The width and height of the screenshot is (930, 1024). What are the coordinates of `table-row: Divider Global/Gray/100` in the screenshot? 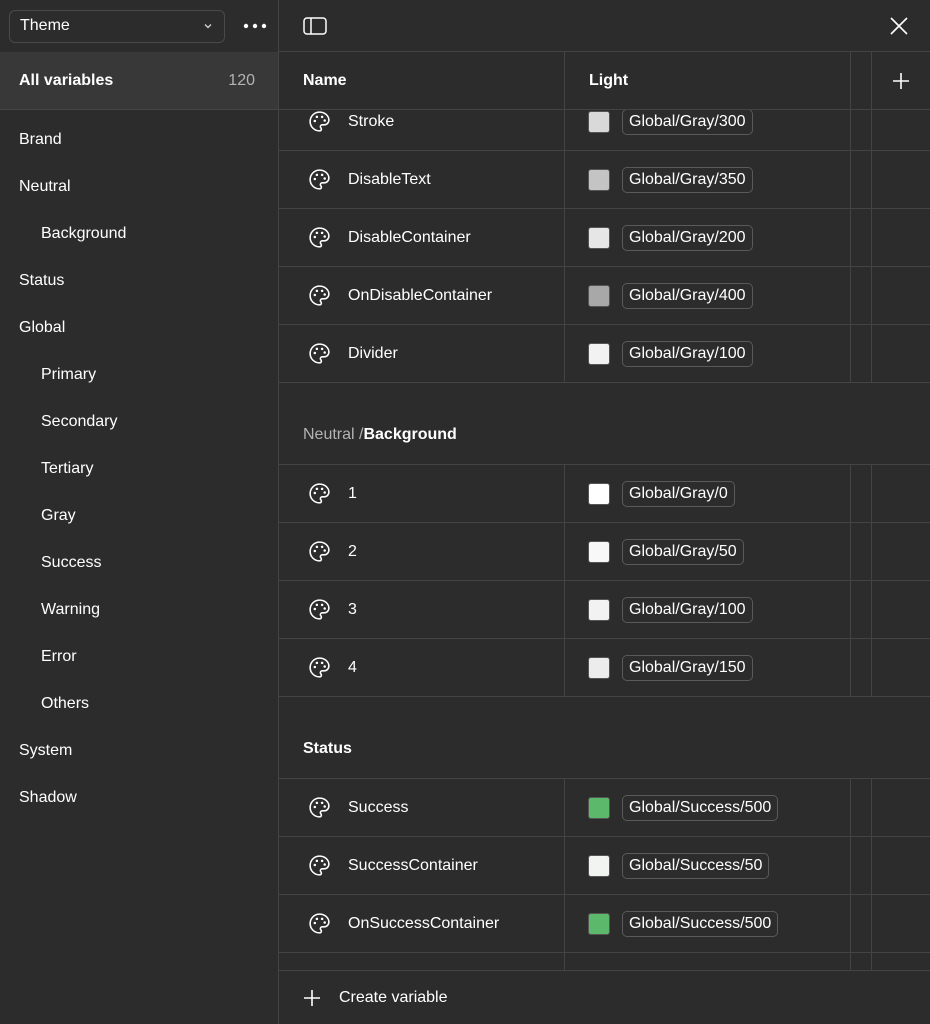 It's located at (604, 354).